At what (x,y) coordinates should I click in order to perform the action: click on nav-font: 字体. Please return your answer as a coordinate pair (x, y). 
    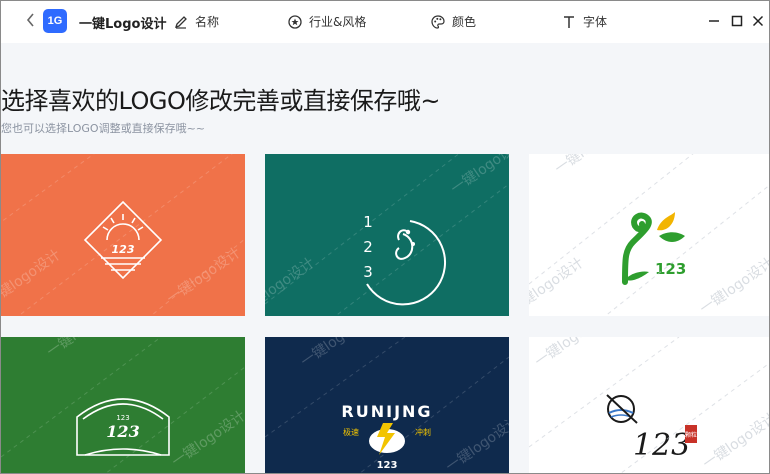
    Looking at the image, I should click on (584, 21).